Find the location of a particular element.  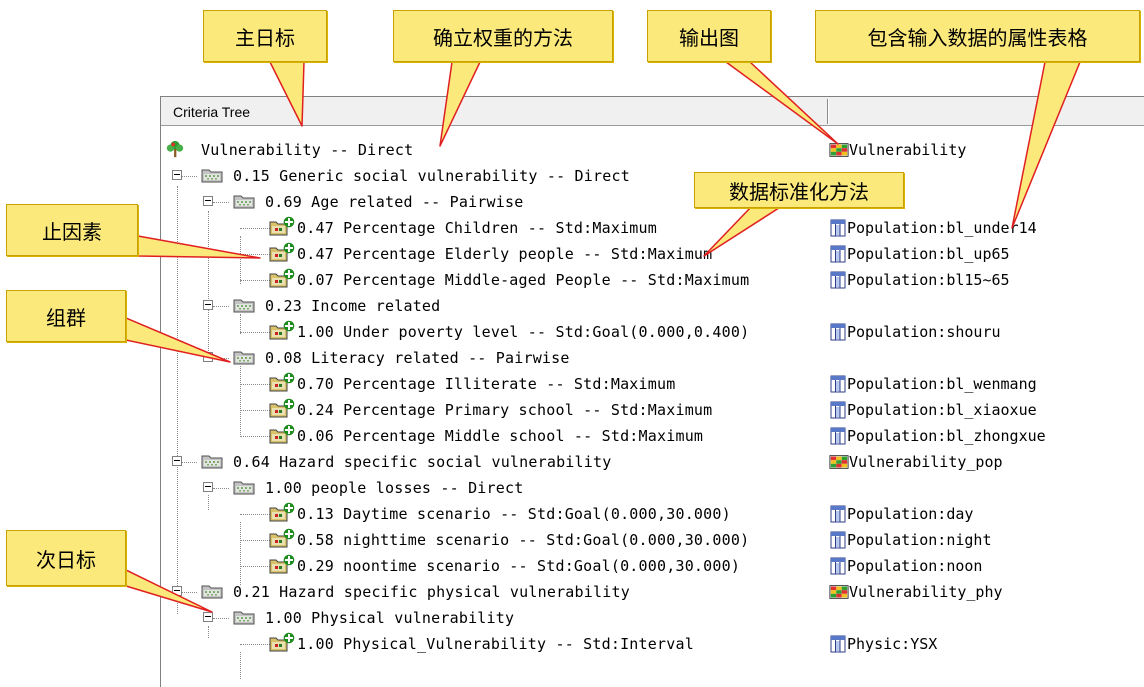

callout-group: 组群 is located at coordinates (66, 316).